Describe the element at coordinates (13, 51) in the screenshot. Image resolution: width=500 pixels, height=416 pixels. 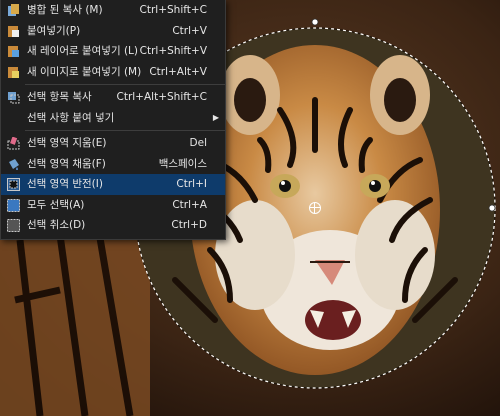
I see `paste-into-new-layer-icon` at that location.